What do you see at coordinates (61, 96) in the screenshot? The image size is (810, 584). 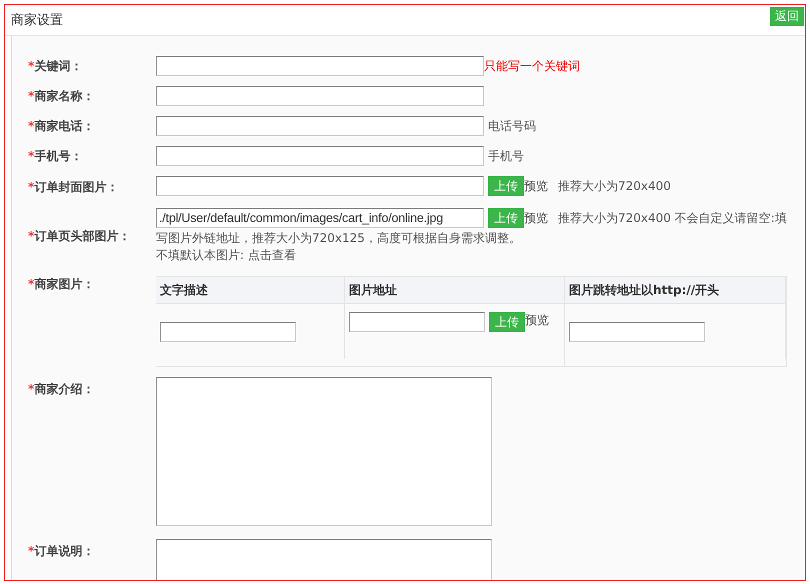 I see `field-label: *商家名称：` at bounding box center [61, 96].